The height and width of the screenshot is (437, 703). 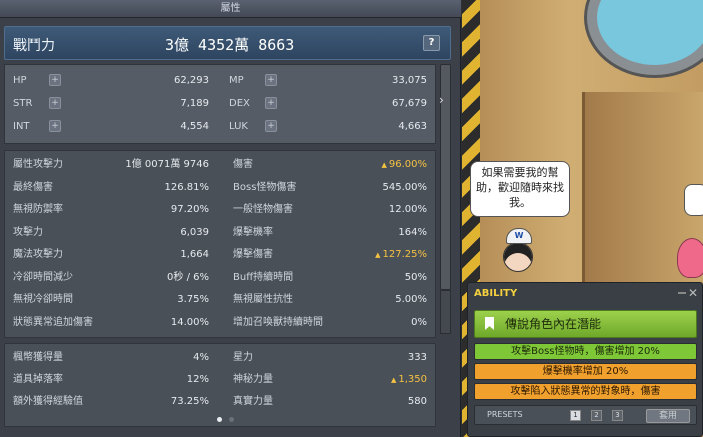 What do you see at coordinates (253, 380) in the screenshot?
I see `stat-row: 神秘力量` at bounding box center [253, 380].